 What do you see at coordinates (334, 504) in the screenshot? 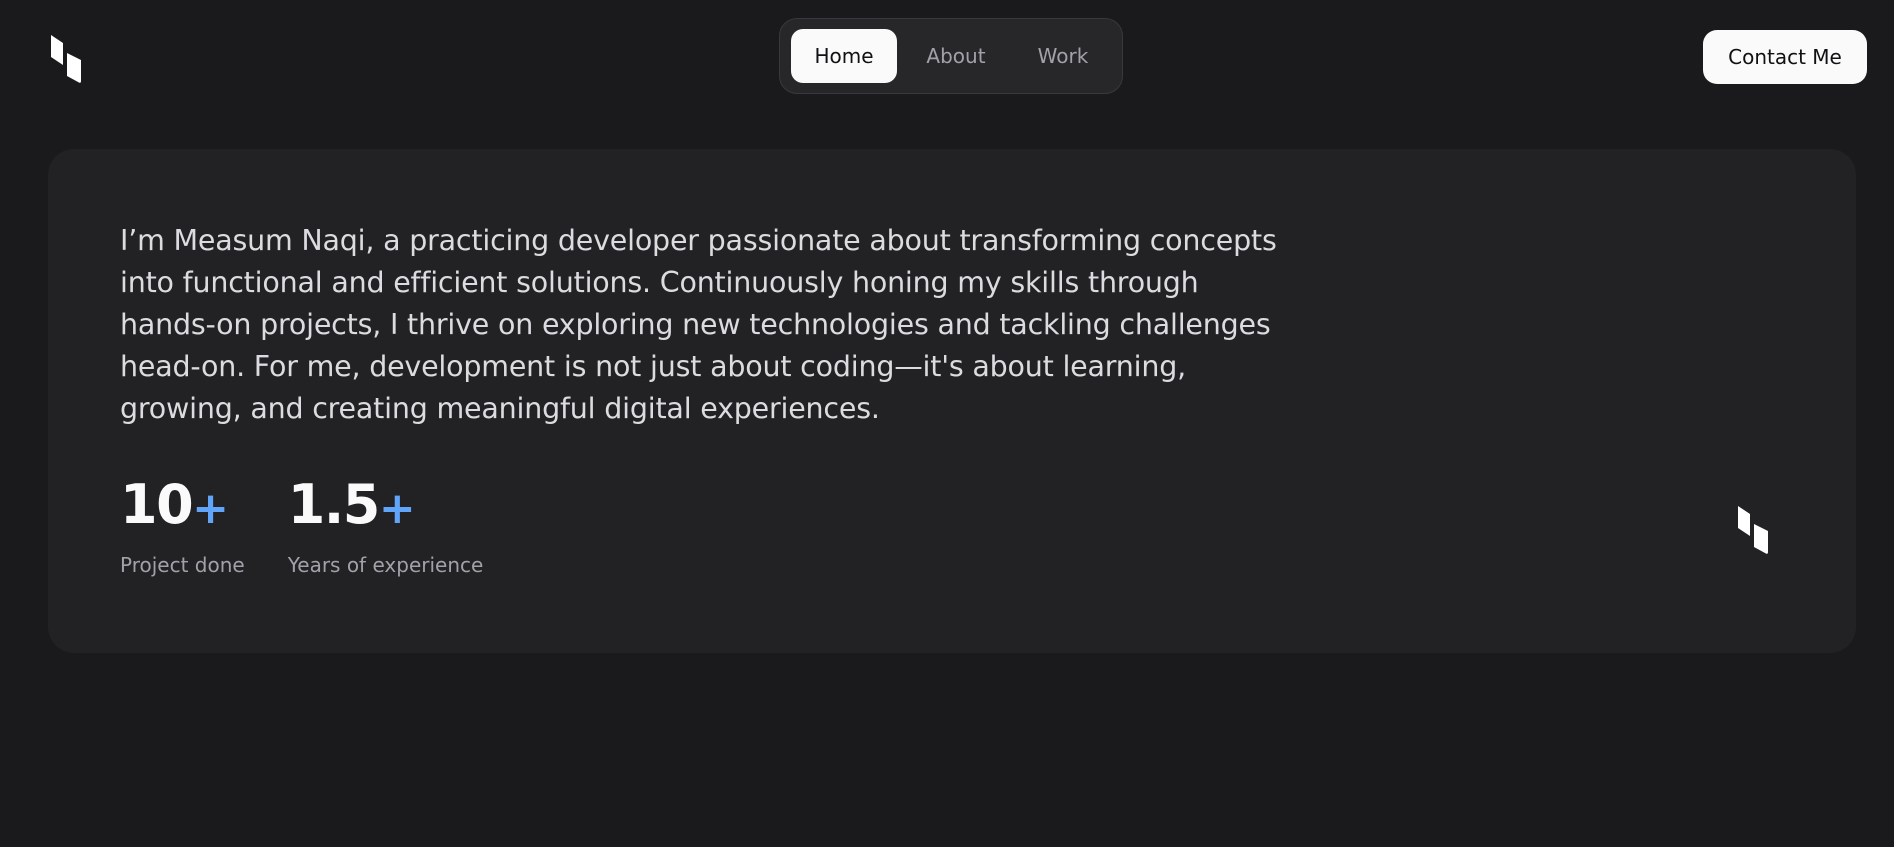
I see `stat-number: 1.5` at bounding box center [334, 504].